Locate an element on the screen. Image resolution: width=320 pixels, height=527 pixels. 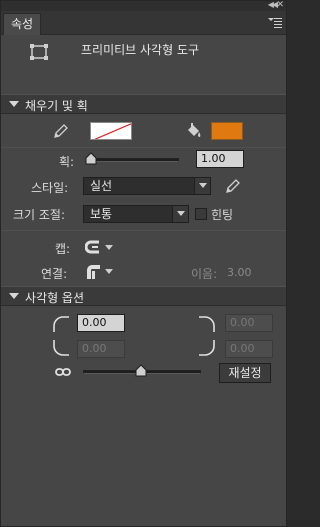
join-label: 연결: is located at coordinates (54, 274).